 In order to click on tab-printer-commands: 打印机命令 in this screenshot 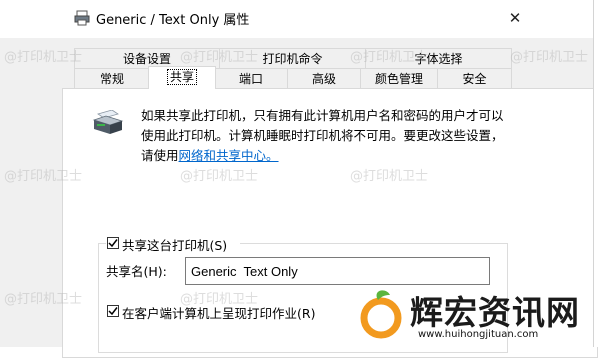, I will do `click(292, 58)`.